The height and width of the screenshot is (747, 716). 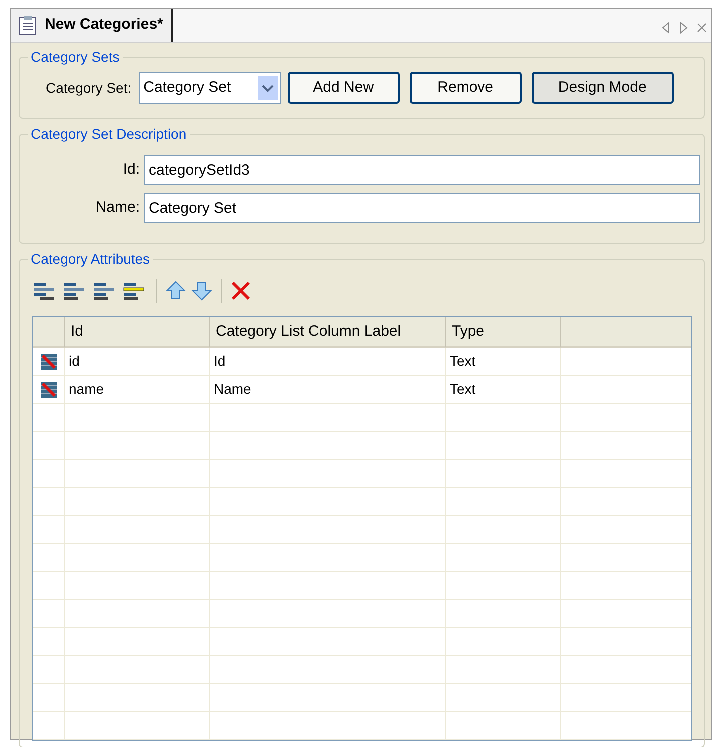 I want to click on group-title: Category Attributes, so click(x=91, y=259).